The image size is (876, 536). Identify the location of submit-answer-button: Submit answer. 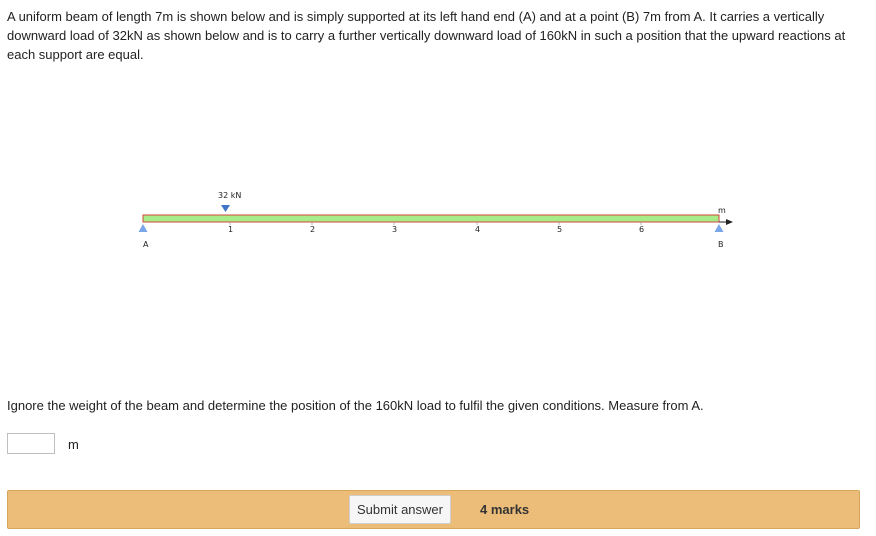
(400, 509).